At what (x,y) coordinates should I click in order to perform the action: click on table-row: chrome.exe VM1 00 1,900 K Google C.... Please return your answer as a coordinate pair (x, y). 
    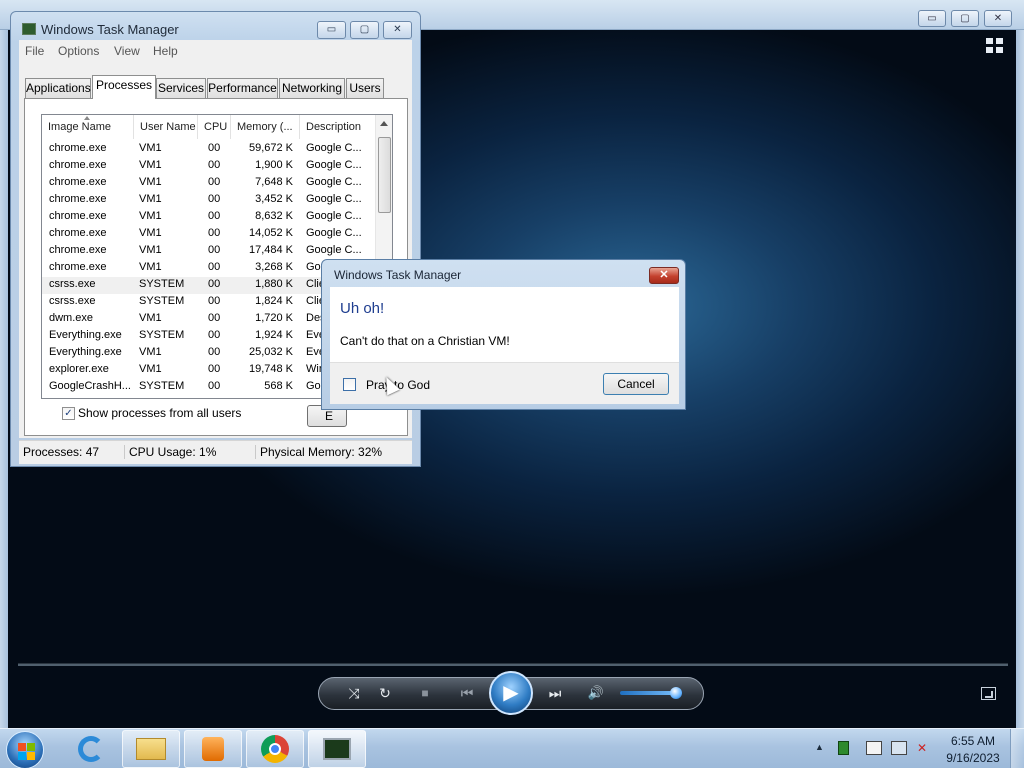
    Looking at the image, I should click on (208, 166).